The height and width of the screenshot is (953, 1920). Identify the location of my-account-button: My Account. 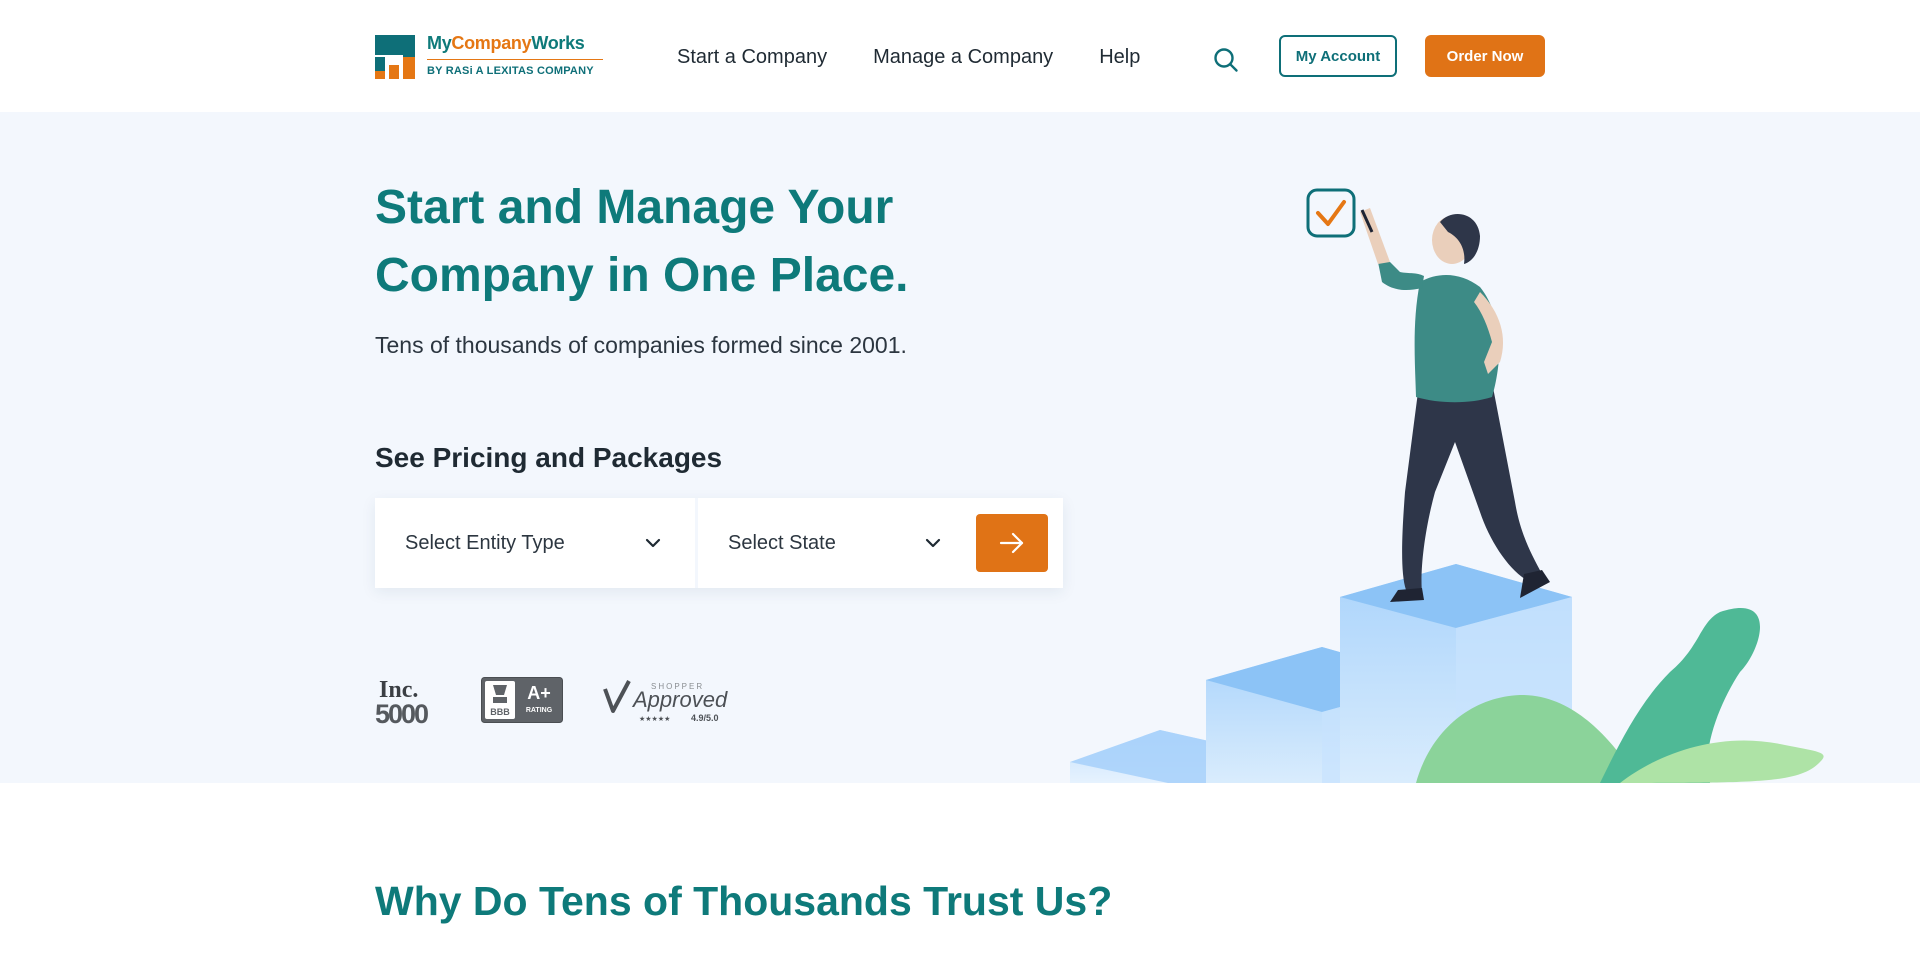
(1338, 56).